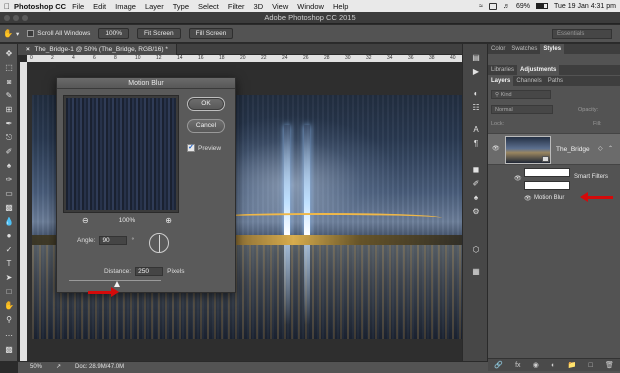 Image resolution: width=620 pixels, height=373 pixels. What do you see at coordinates (211, 33) in the screenshot?
I see `fill-screen-button: Fill Screen` at bounding box center [211, 33].